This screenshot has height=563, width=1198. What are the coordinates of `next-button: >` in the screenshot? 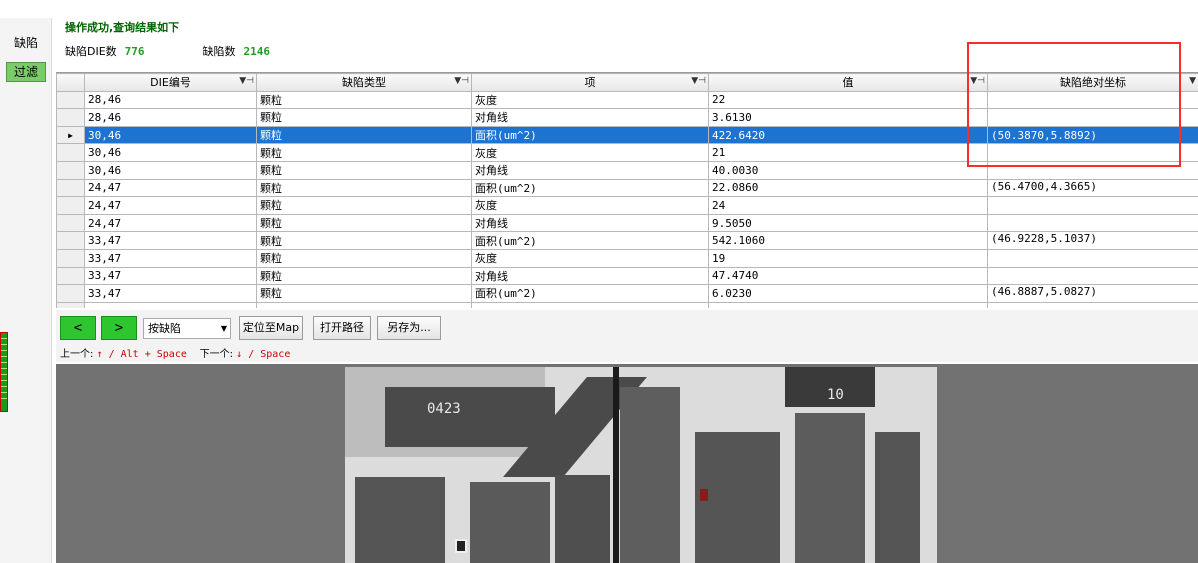 It's located at (119, 328).